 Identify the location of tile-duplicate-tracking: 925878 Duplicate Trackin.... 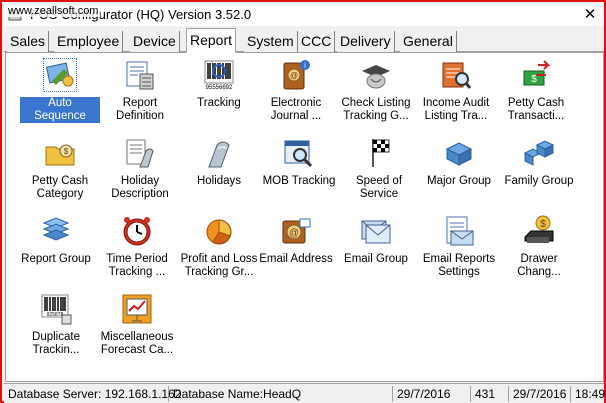
(56, 327).